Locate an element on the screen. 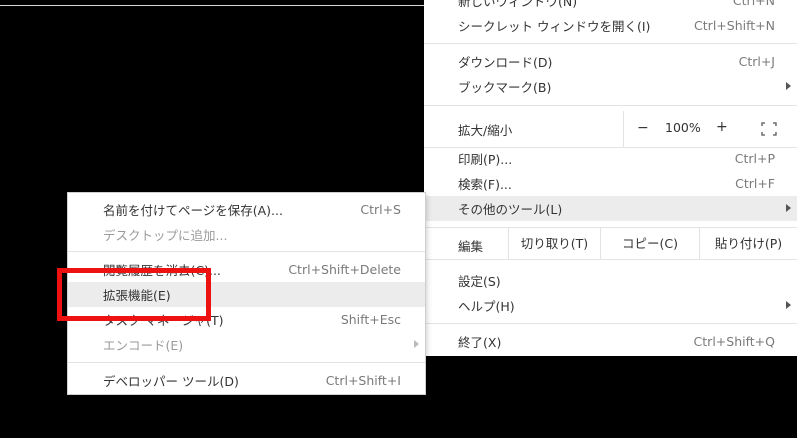  menu-item-shortcut: Ctrl+J is located at coordinates (756, 61).